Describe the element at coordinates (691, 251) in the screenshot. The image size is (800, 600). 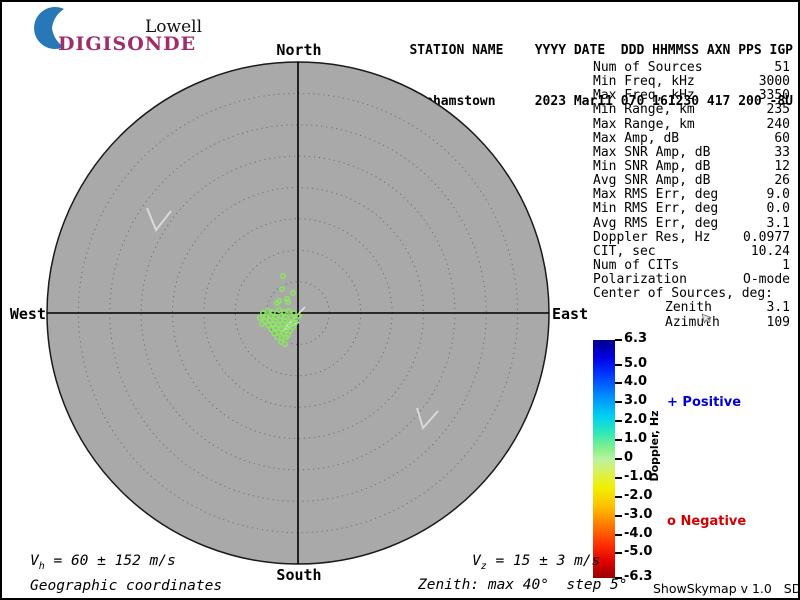
I see `stat-row: CIT, sec 10.24` at that location.